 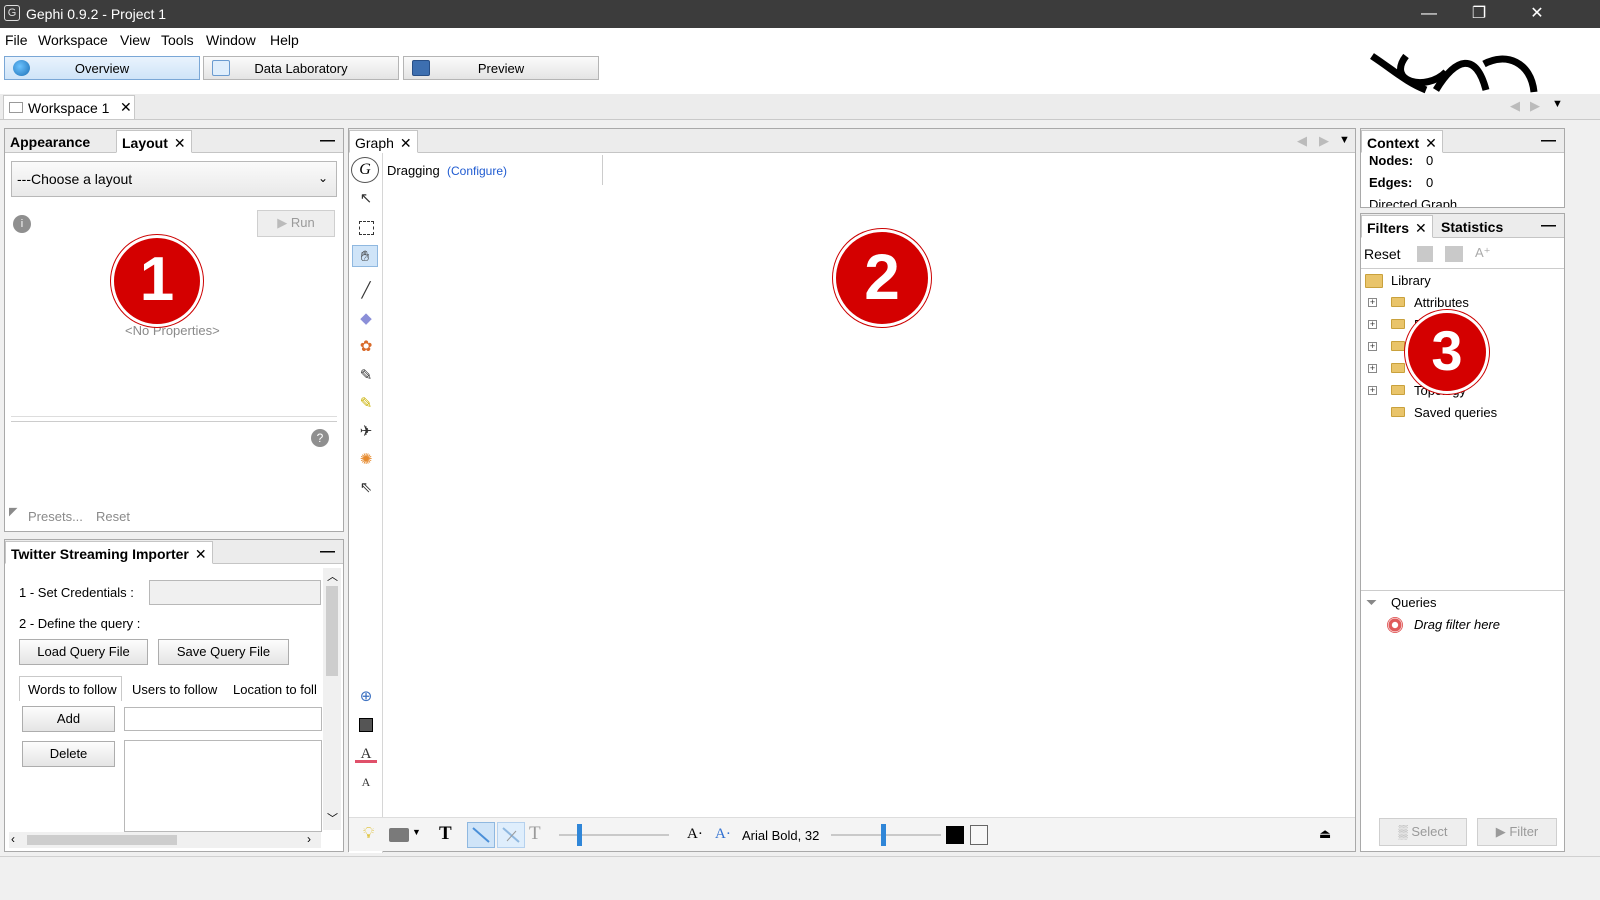 I want to click on lightbulb-icon: 💡︎, so click(x=368, y=834).